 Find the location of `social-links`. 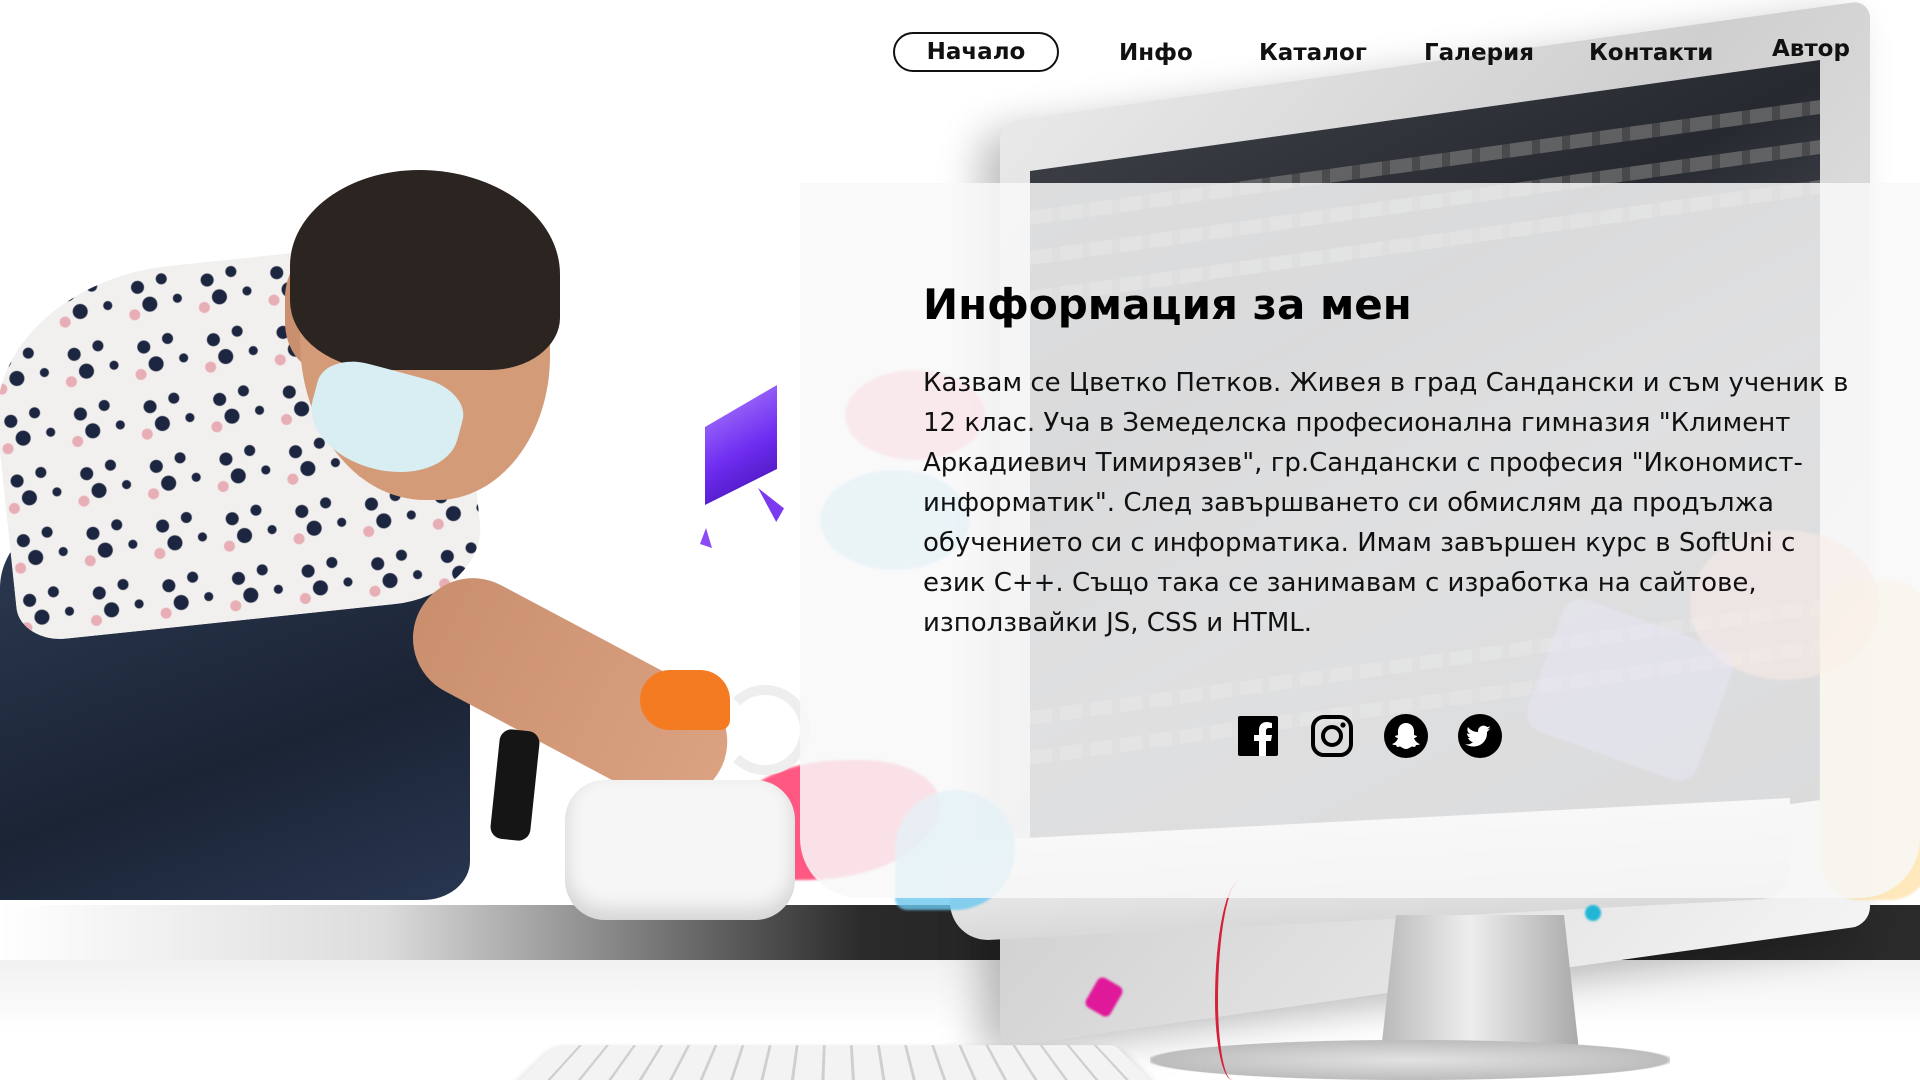

social-links is located at coordinates (1369, 736).